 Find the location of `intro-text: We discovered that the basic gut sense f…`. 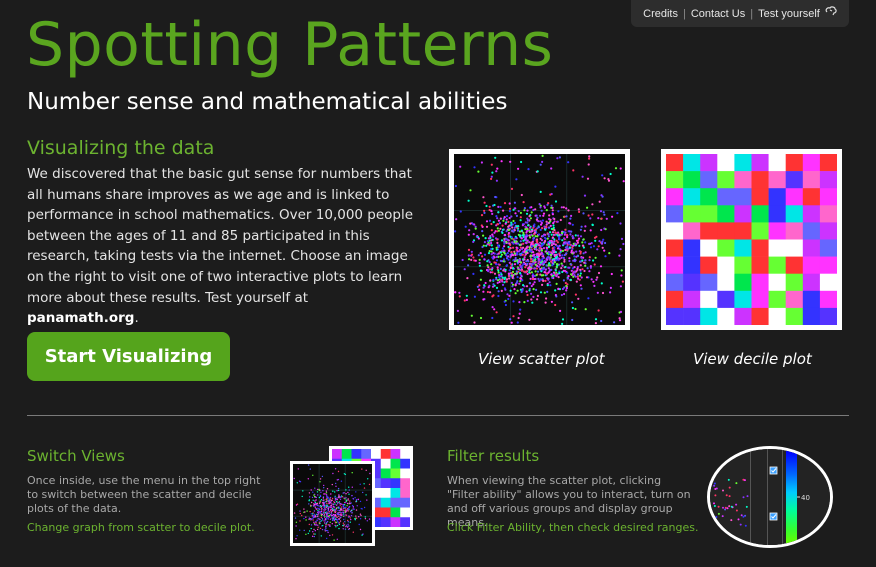

intro-text: We discovered that the basic gut sense f… is located at coordinates (220, 236).